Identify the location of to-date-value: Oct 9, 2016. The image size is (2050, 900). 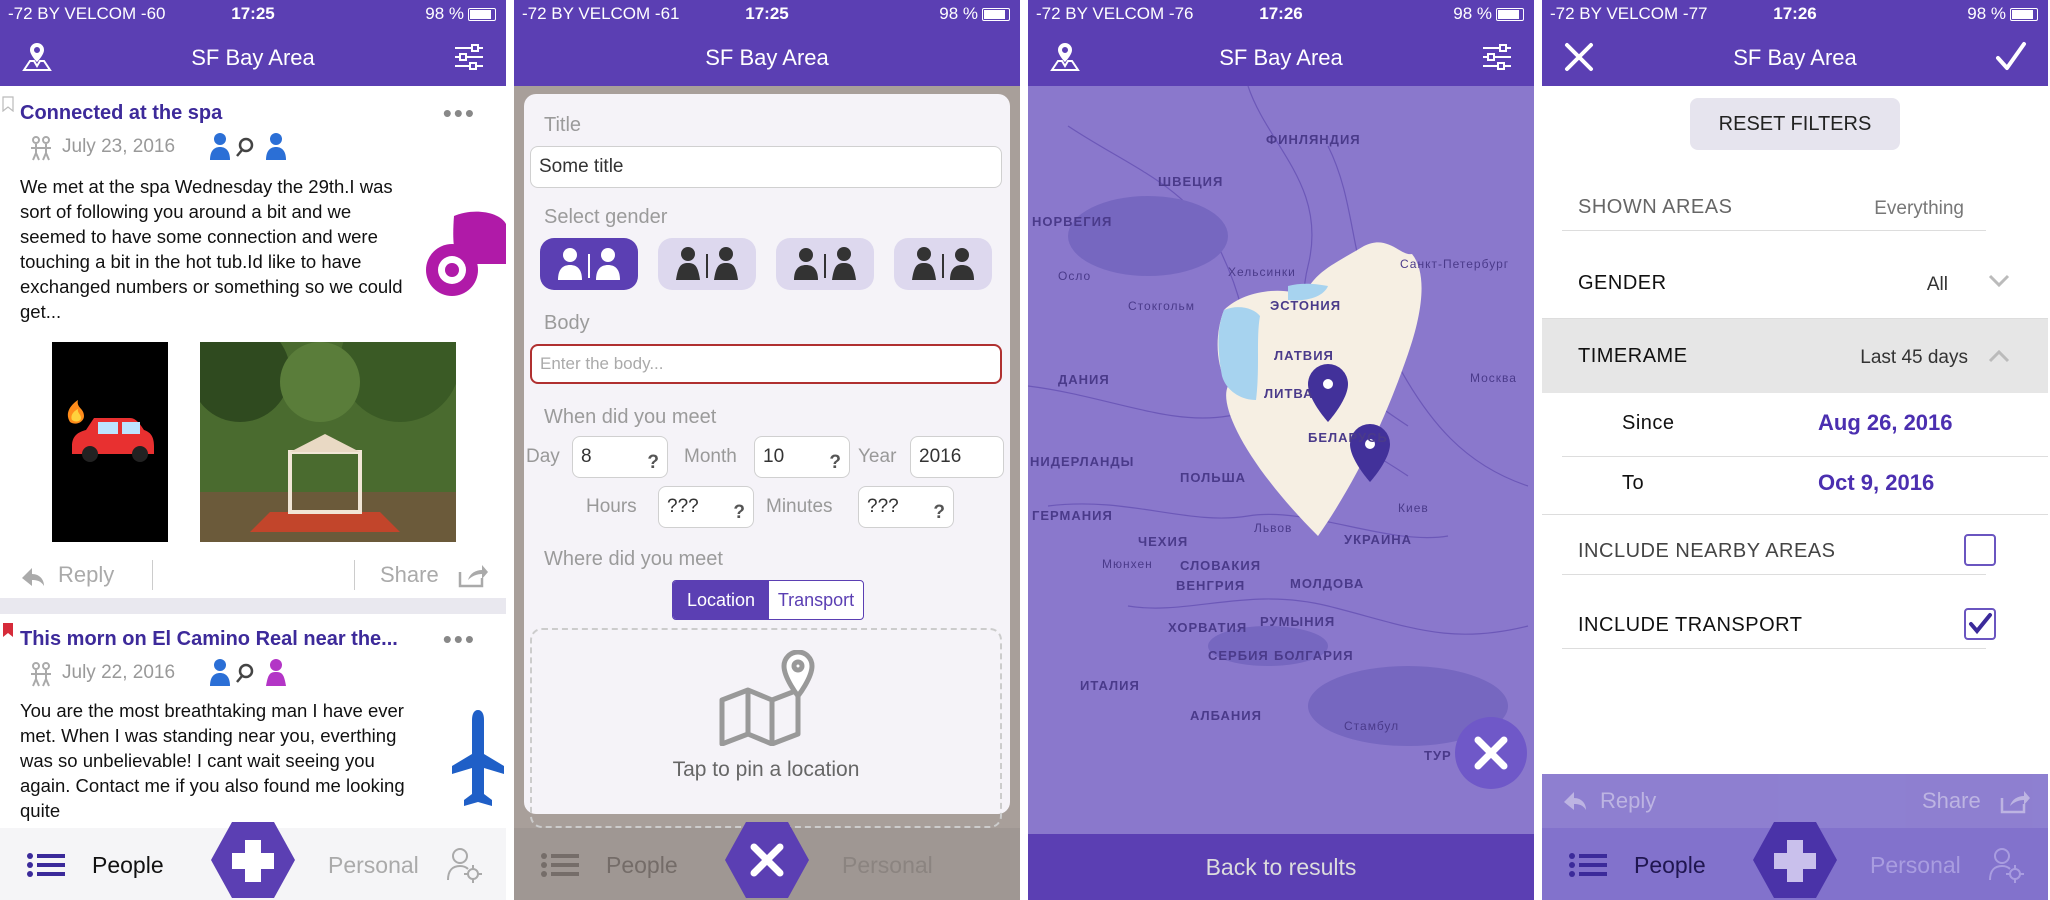
(1876, 483).